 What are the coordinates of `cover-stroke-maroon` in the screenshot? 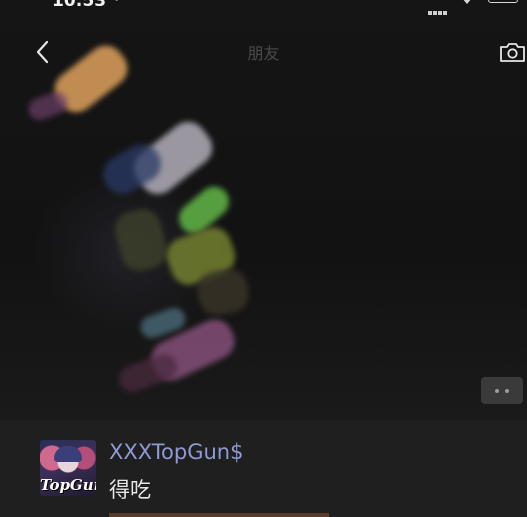 It's located at (148, 373).